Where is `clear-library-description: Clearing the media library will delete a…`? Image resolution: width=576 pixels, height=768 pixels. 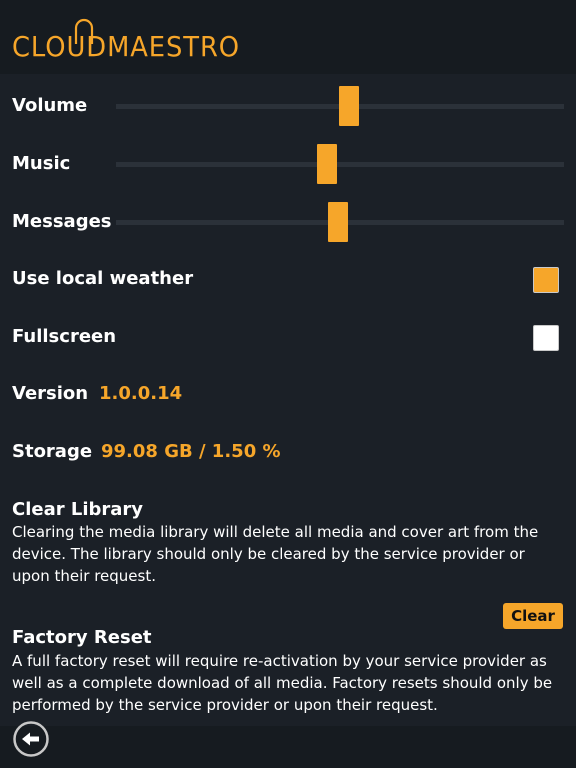
clear-library-description: Clearing the media library will delete a… is located at coordinates (275, 554).